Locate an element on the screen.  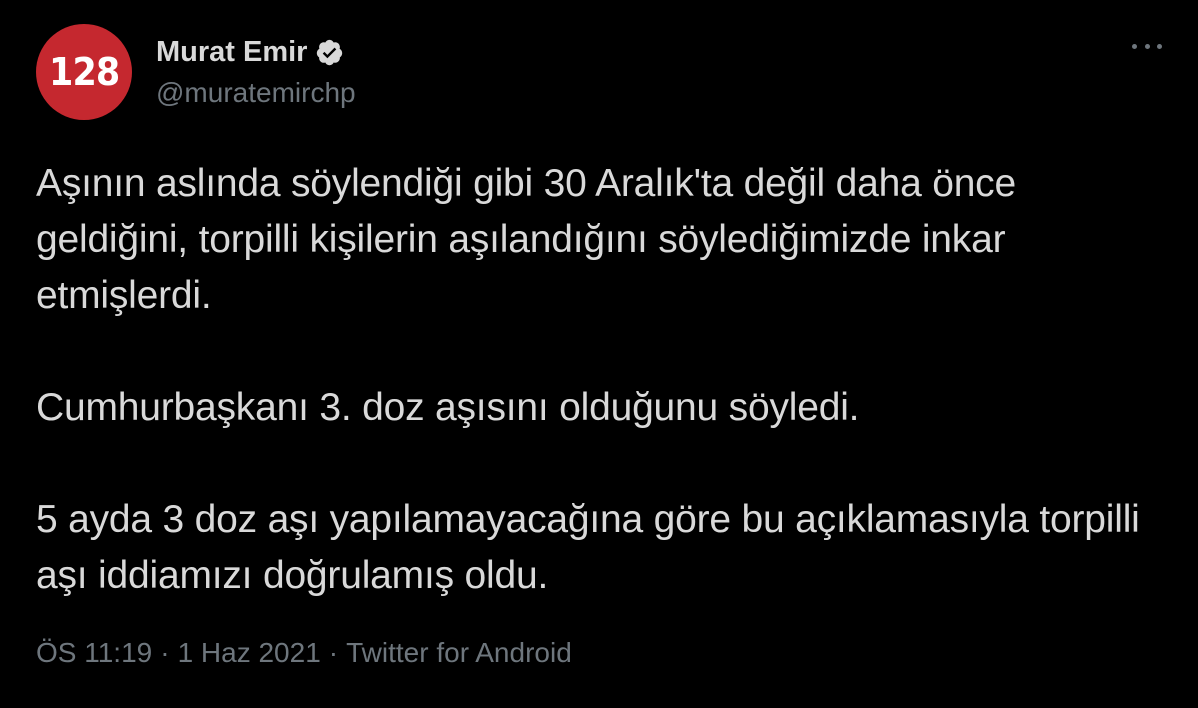
tweet-time: ÖS 11:19 is located at coordinates (94, 652).